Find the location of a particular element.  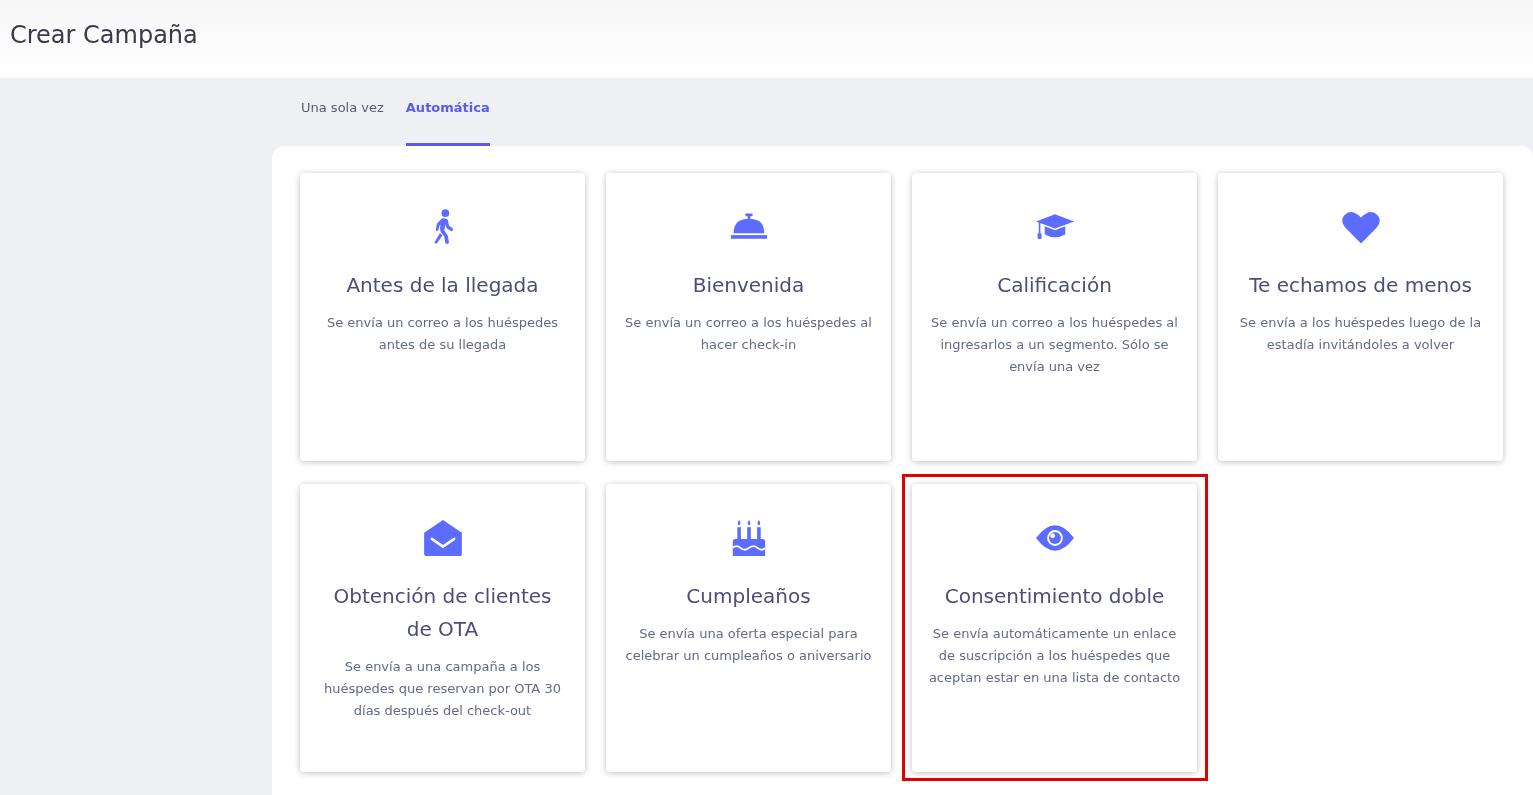

card-description: Se envía una oferta especial para celebrar un cumpleaños o aniversario is located at coordinates (748, 645).